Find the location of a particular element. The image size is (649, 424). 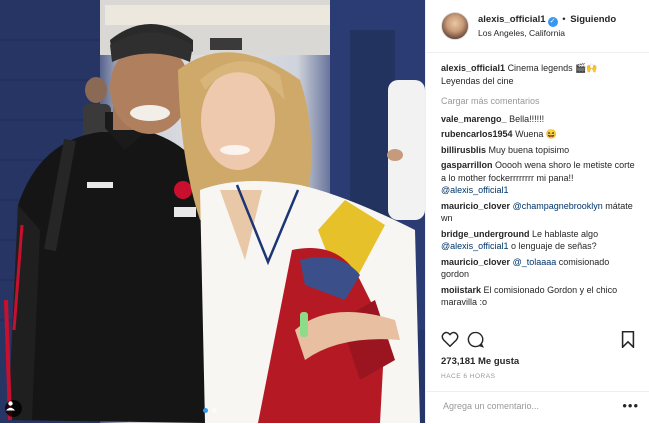

comment-username: vale_marengo_ is located at coordinates (474, 119).